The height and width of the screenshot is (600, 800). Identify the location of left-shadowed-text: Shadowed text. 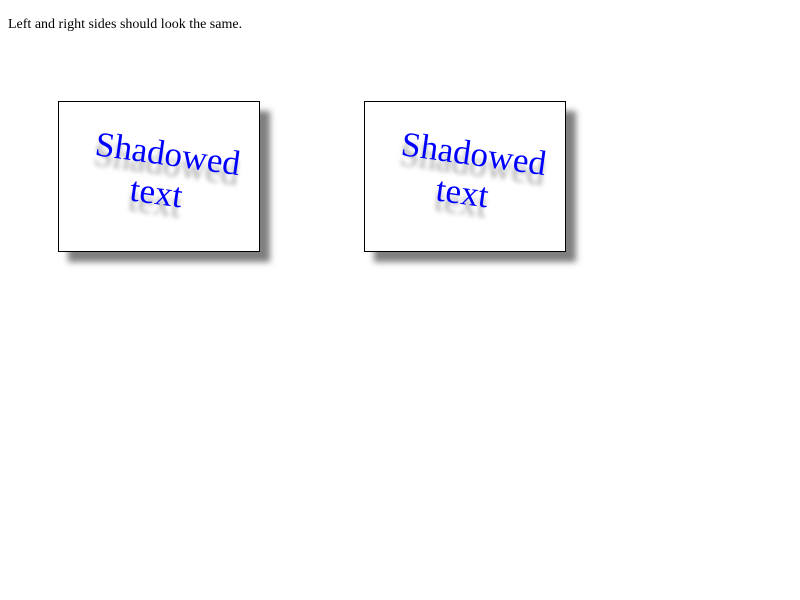
(165, 173).